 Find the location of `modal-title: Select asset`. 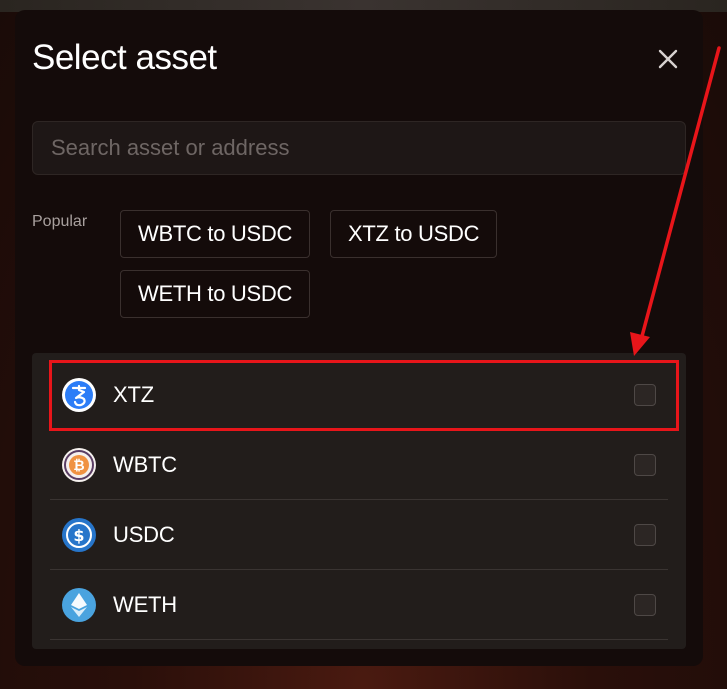

modal-title: Select asset is located at coordinates (124, 57).